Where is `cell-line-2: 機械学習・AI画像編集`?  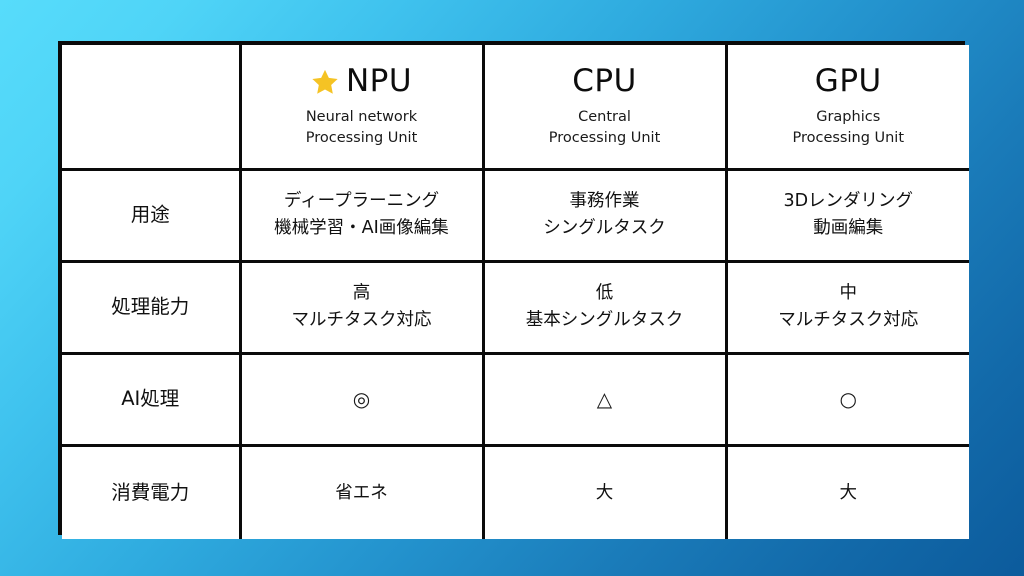
cell-line-2: 機械学習・AI画像編集 is located at coordinates (361, 228).